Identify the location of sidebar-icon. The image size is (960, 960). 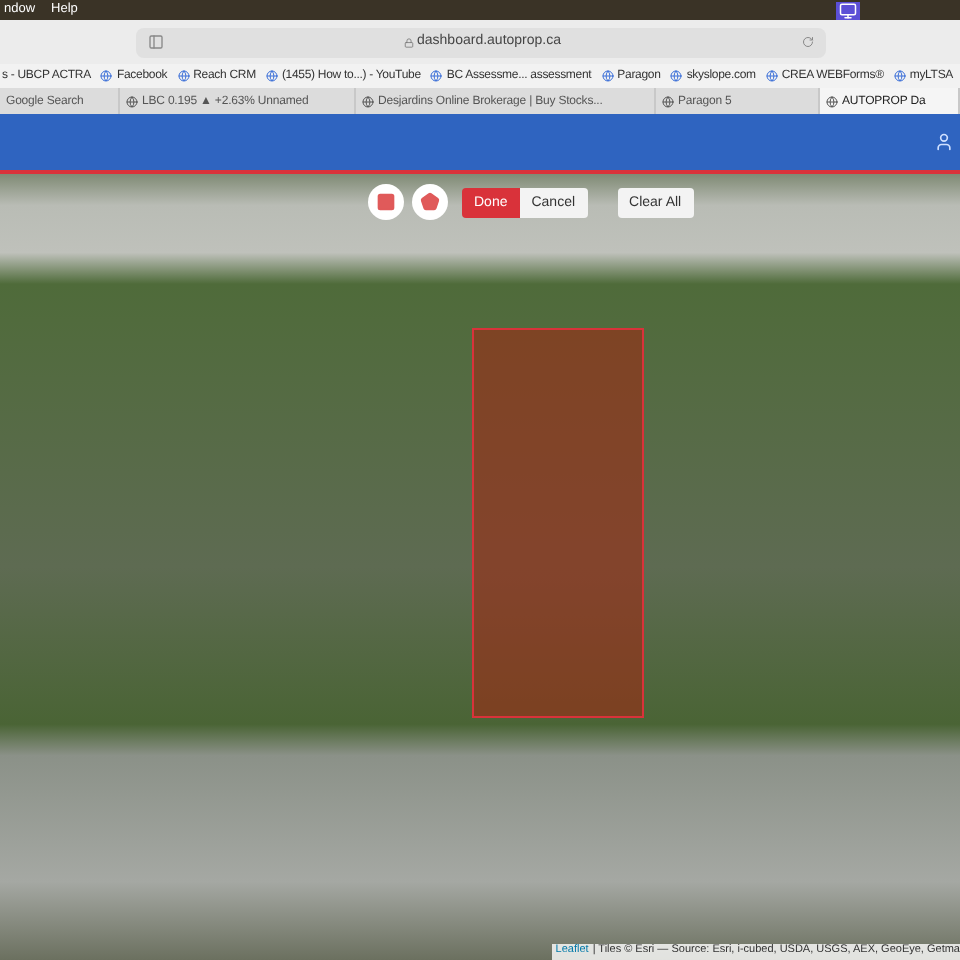
(155, 42).